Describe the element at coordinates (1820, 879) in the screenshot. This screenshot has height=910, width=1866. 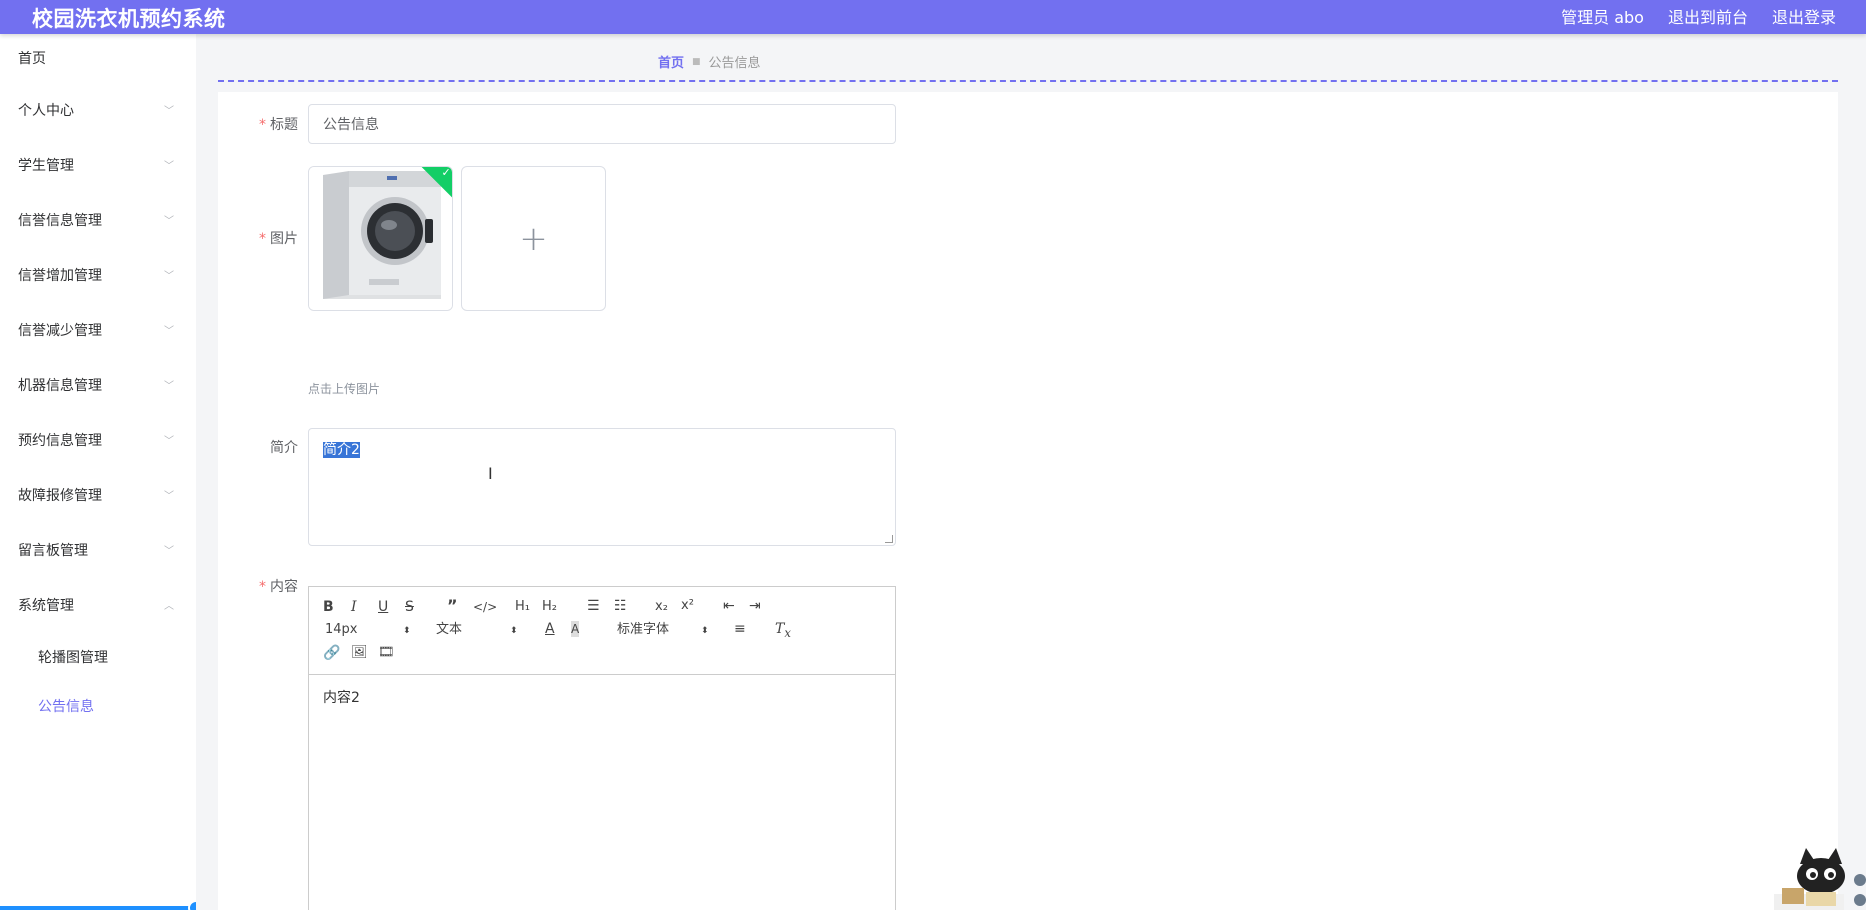
I see `cat-mascot-image` at that location.